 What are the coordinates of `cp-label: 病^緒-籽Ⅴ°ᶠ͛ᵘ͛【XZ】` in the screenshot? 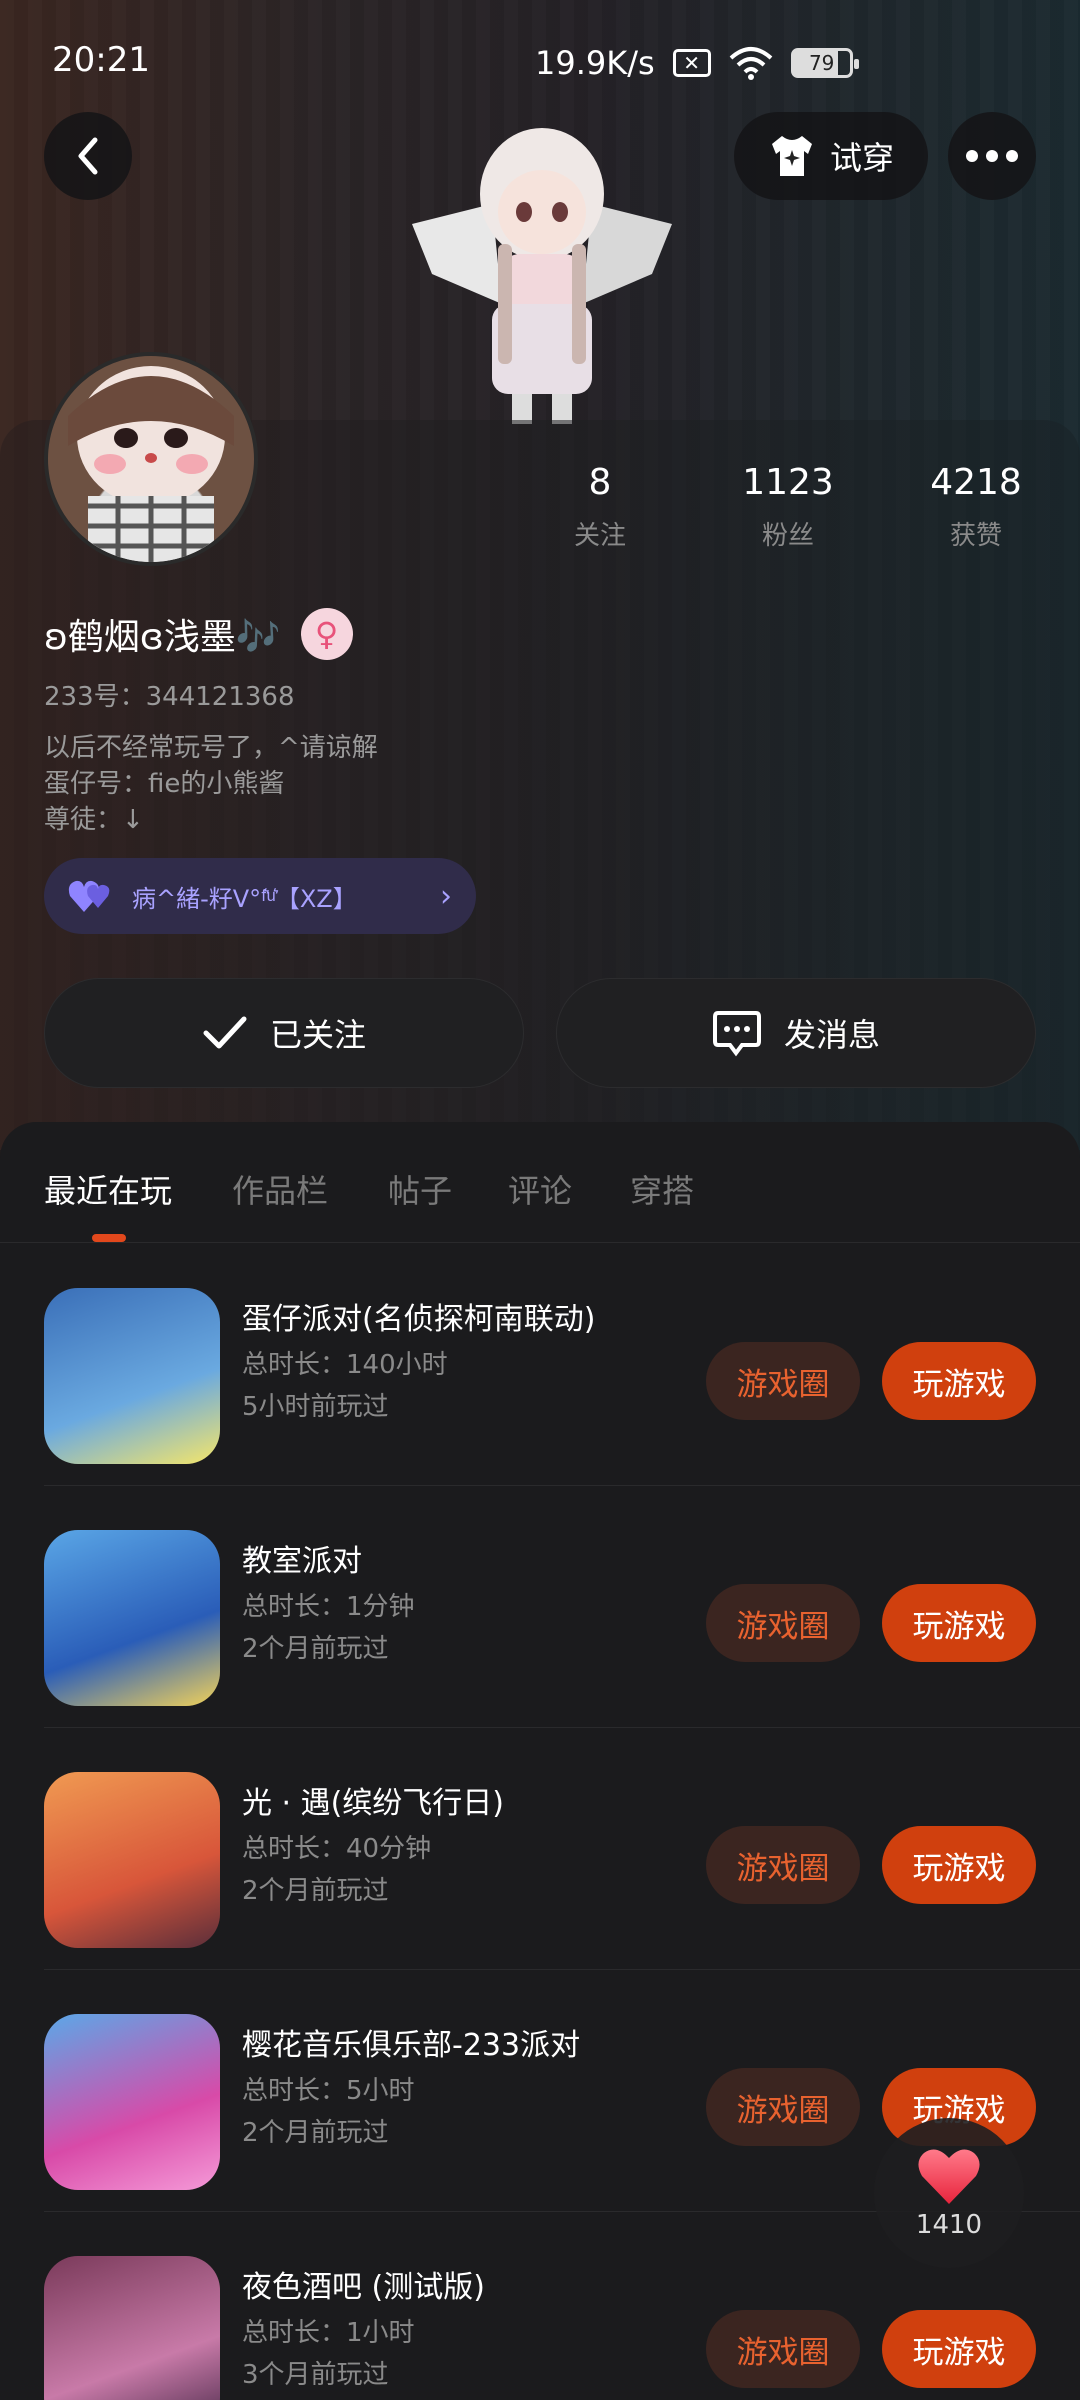 It's located at (244, 898).